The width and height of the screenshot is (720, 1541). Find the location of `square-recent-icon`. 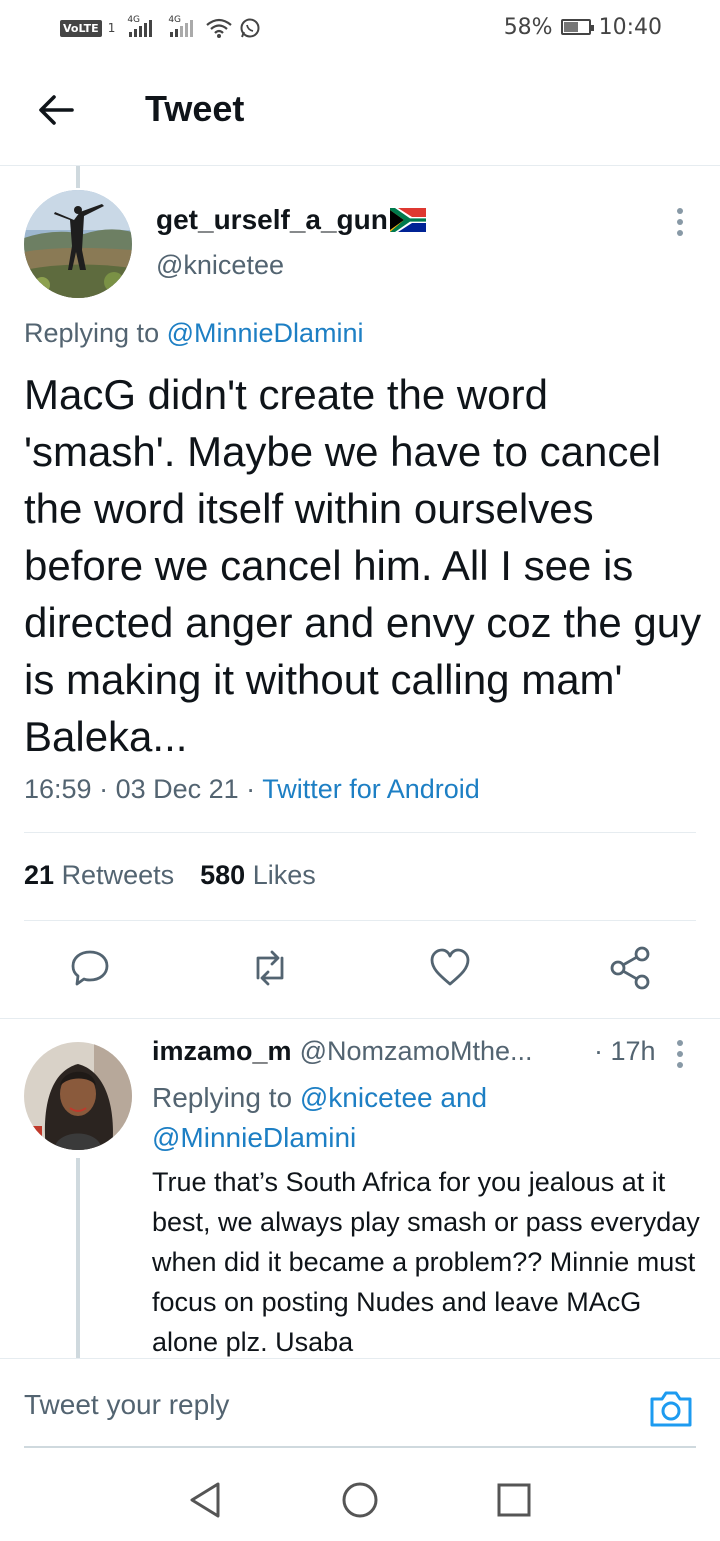

square-recent-icon is located at coordinates (514, 1500).